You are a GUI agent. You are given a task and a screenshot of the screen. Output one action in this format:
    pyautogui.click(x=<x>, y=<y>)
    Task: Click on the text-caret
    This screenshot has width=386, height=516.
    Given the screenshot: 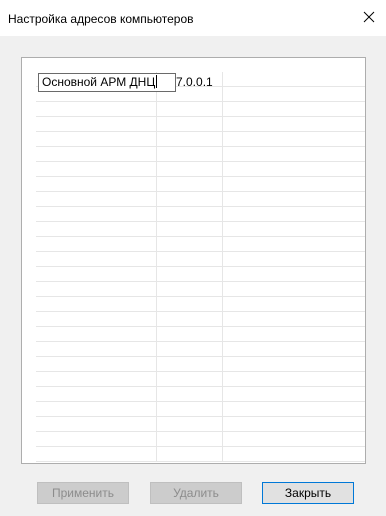 What is the action you would take?
    pyautogui.click(x=157, y=81)
    